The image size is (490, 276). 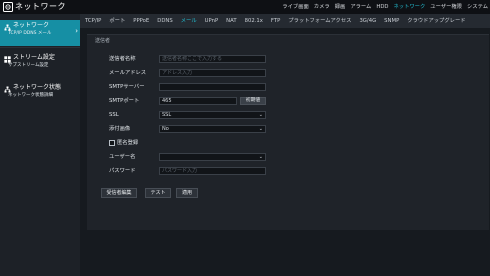 What do you see at coordinates (446, 7) in the screenshot?
I see `top-menu-user: ユーザー権限` at bounding box center [446, 7].